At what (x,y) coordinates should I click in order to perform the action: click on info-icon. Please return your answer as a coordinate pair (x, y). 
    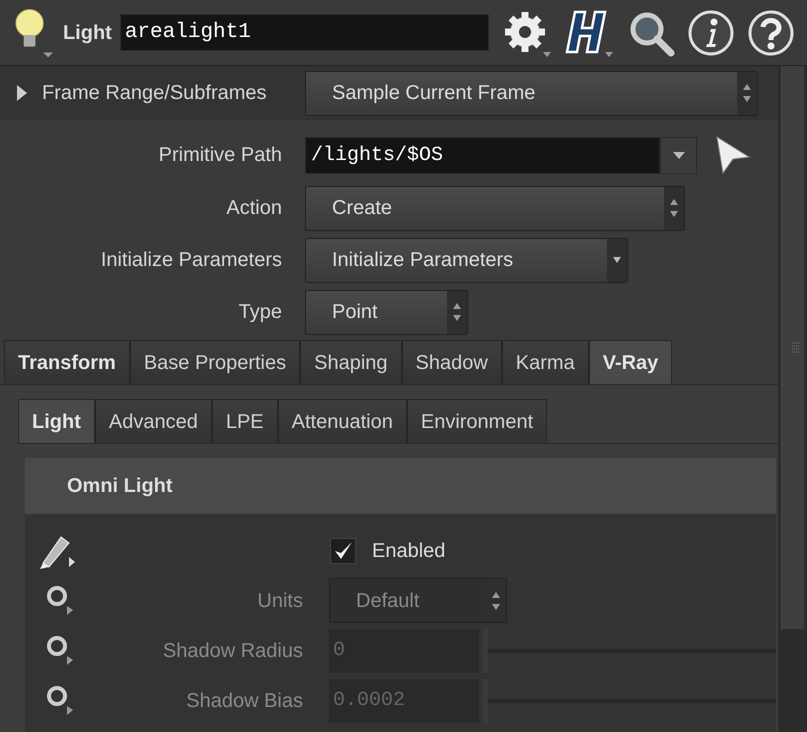
    Looking at the image, I should click on (711, 32).